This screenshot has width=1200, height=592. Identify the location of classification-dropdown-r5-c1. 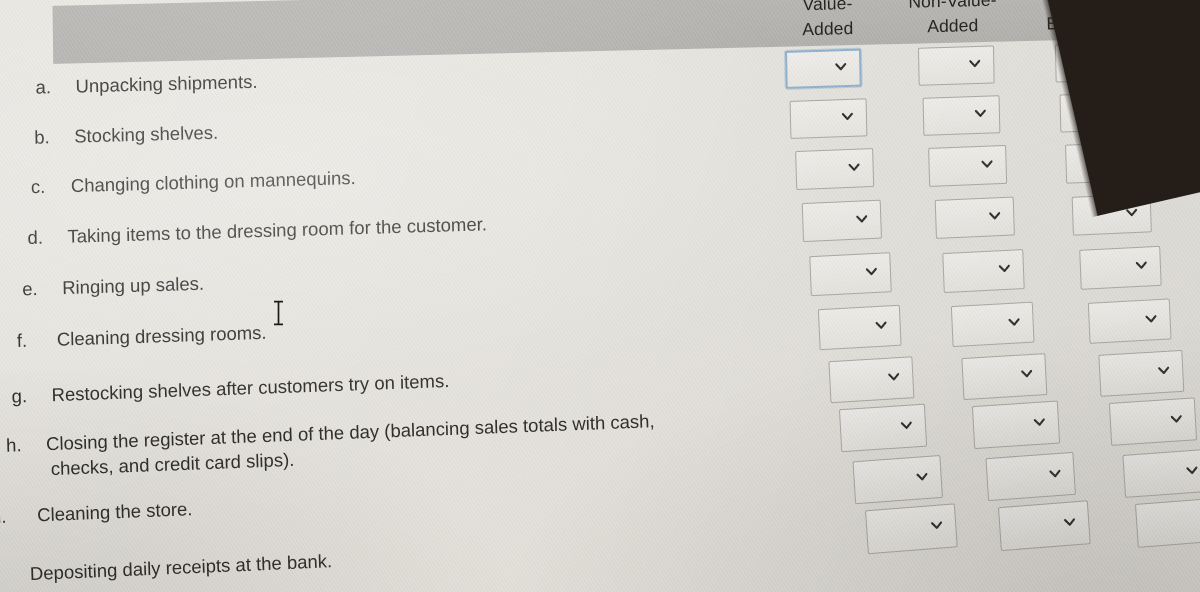
(850, 274).